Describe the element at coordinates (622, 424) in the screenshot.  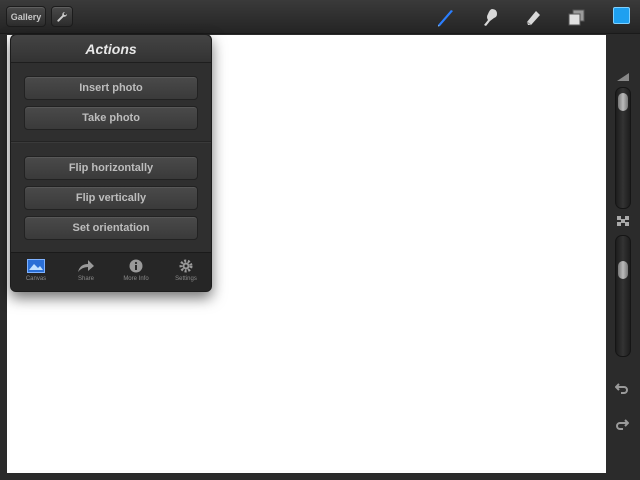
I see `redo-icon` at that location.